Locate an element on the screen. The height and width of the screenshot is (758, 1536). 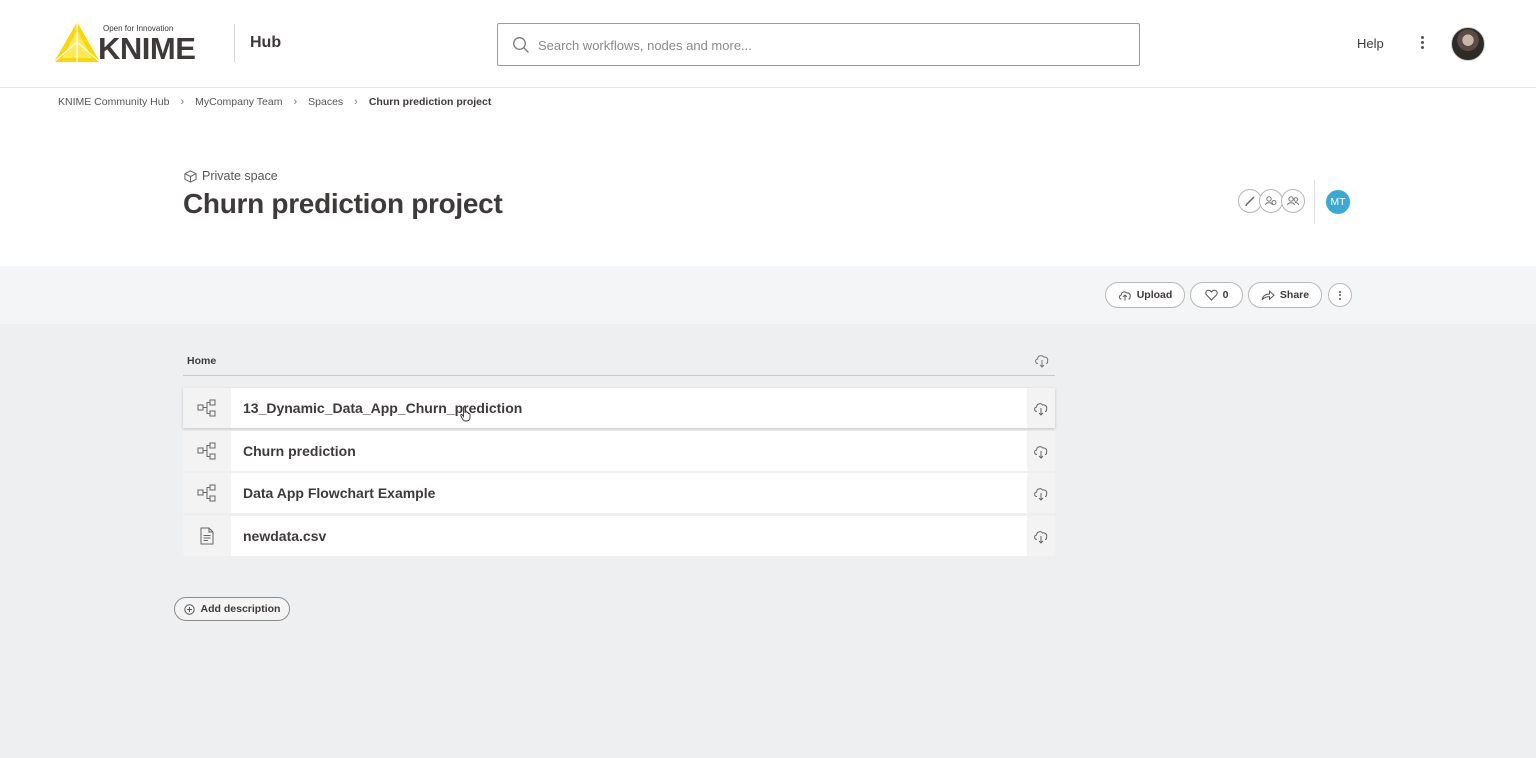
download-all-button is located at coordinates (1042, 363).